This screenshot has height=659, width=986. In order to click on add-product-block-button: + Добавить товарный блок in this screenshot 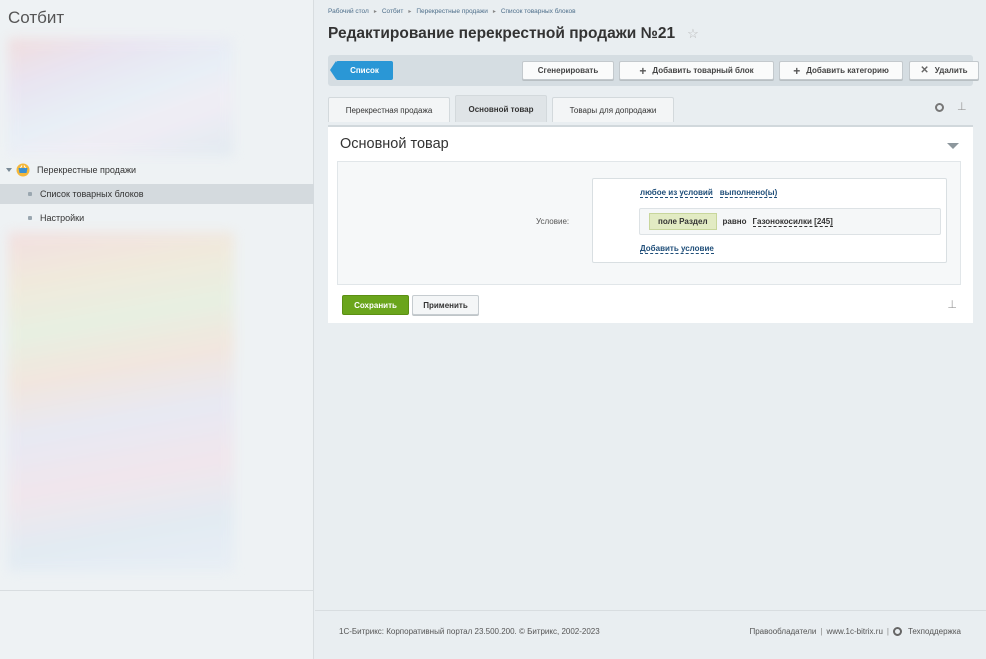, I will do `click(696, 70)`.